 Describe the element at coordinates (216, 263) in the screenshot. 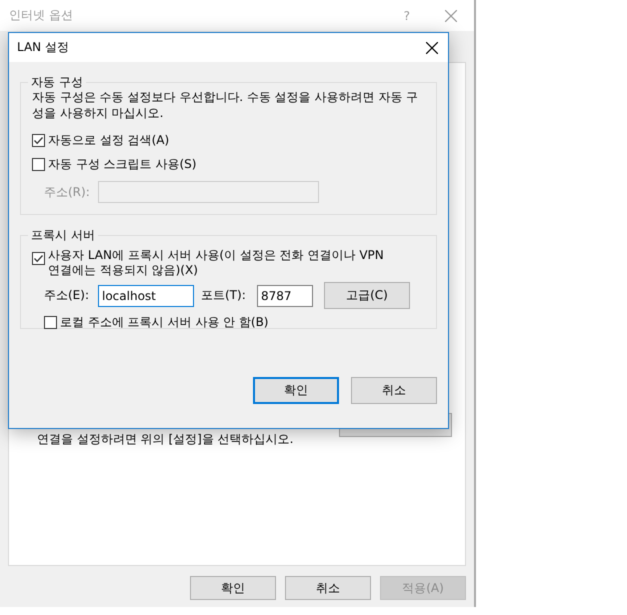

I see `checkbox-label: 사용자 LAN에 프록시 서버 사용(이 설정은 전화 연결이나 VPN 연결에는 적용되지 않음)(X)` at that location.